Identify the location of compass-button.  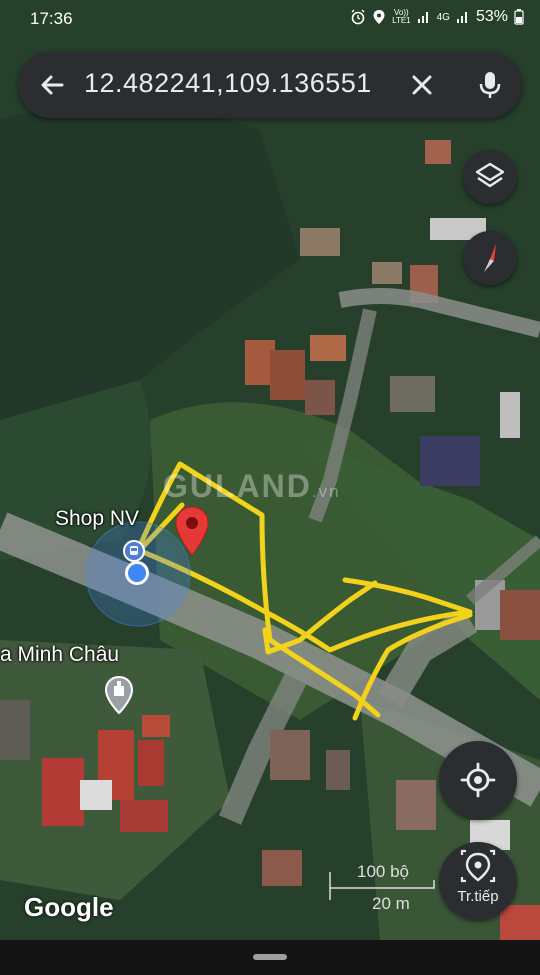
(490, 258).